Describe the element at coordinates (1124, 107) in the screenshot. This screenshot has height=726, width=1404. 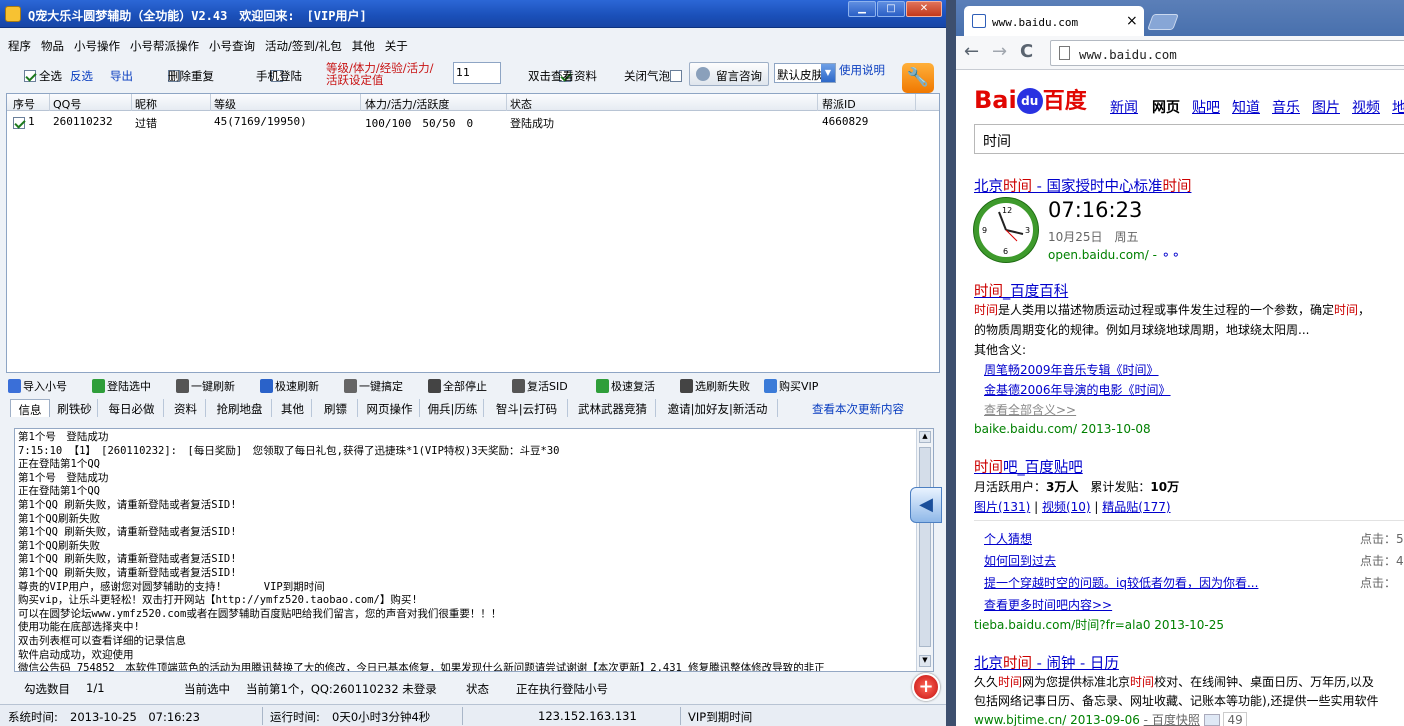
I see `nav-news: 新闻` at that location.